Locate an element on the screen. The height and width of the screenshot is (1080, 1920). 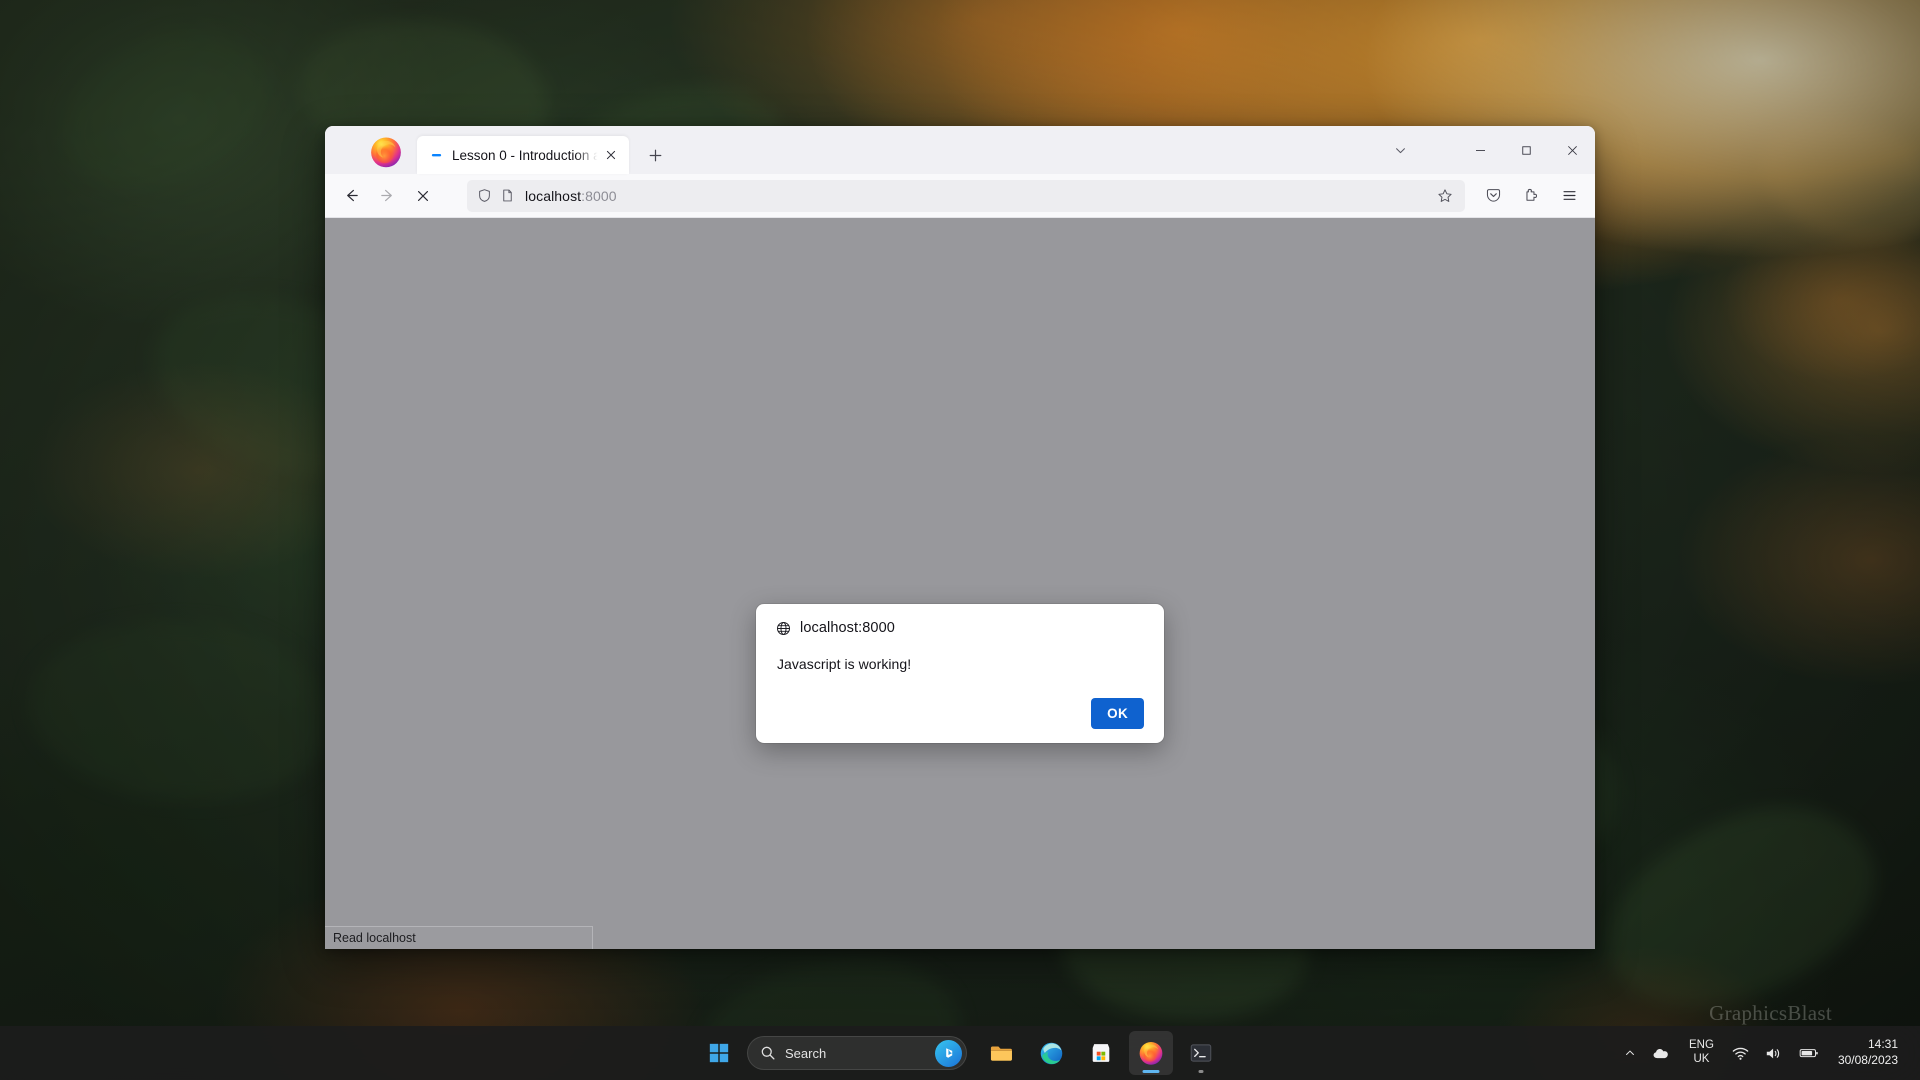
hamburger-menu-icon is located at coordinates (1569, 195).